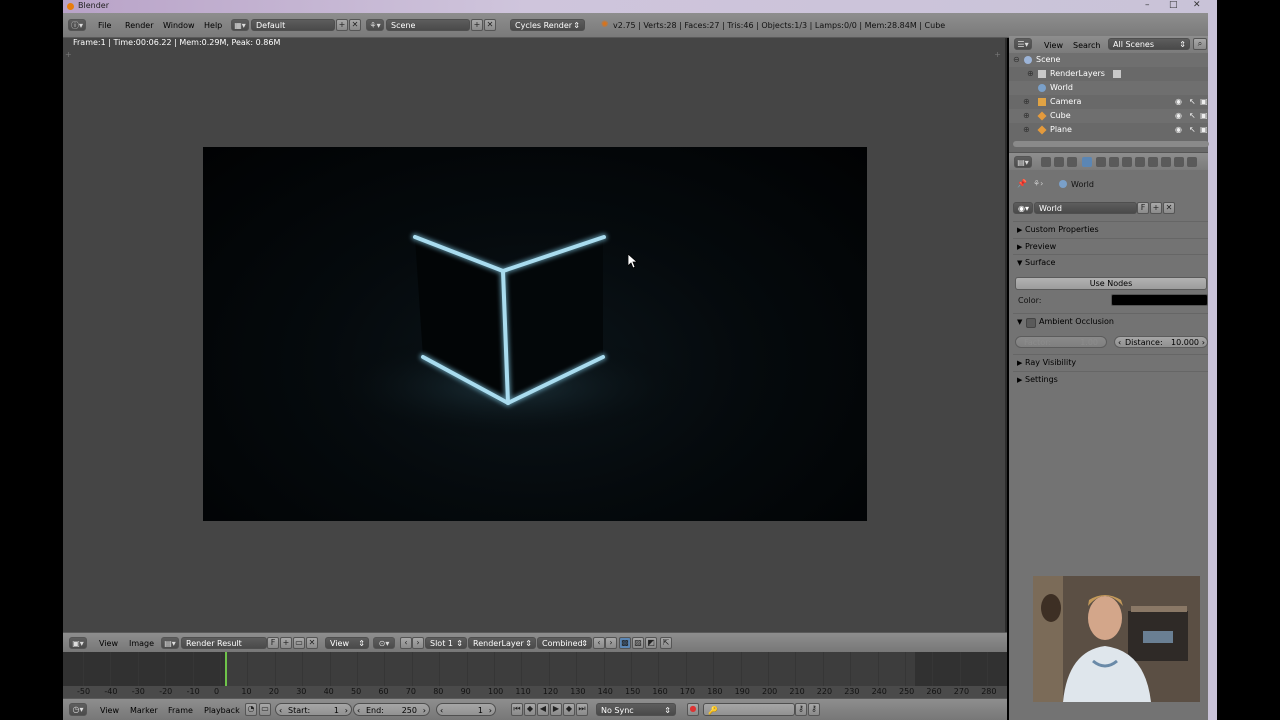 The image size is (1280, 720). What do you see at coordinates (1114, 162) in the screenshot?
I see `constraints-tab-icon` at bounding box center [1114, 162].